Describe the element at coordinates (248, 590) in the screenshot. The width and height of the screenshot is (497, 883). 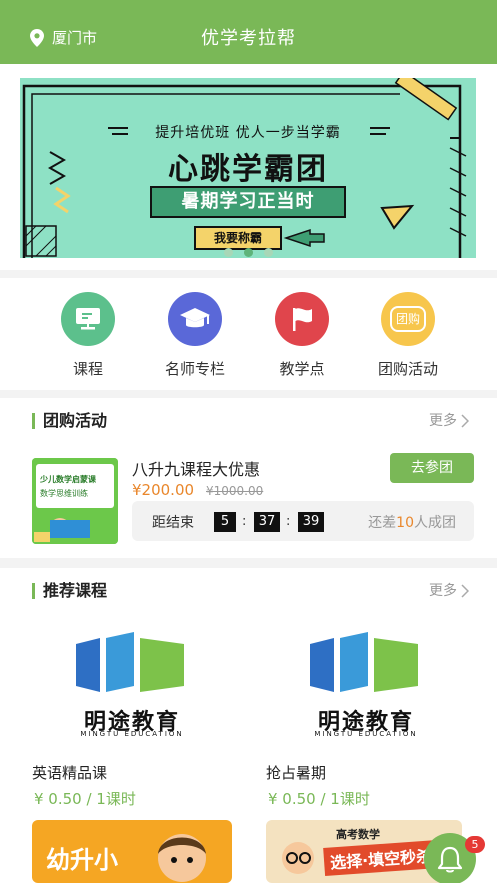
I see `section-header: 推荐课程 更多` at that location.